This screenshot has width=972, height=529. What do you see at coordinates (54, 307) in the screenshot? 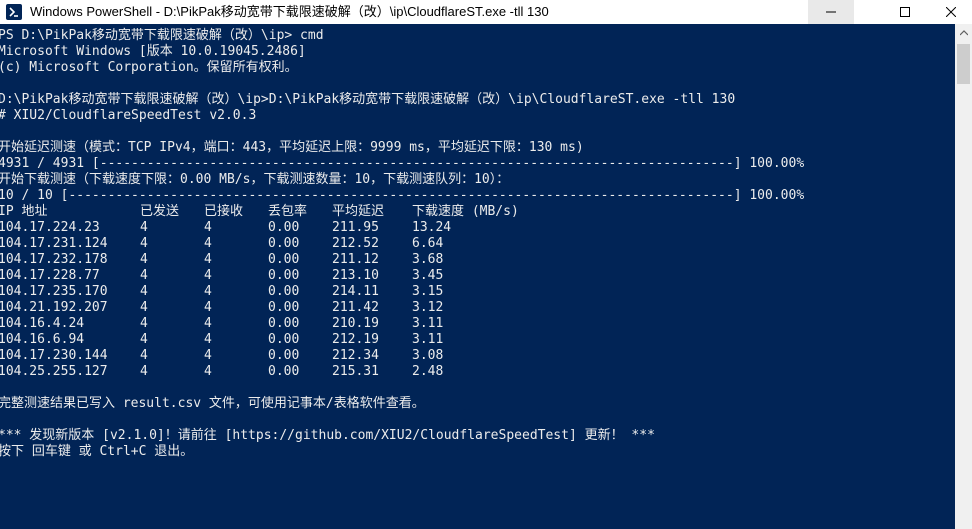
I see `cell-ip: 104.21.192.207` at bounding box center [54, 307].